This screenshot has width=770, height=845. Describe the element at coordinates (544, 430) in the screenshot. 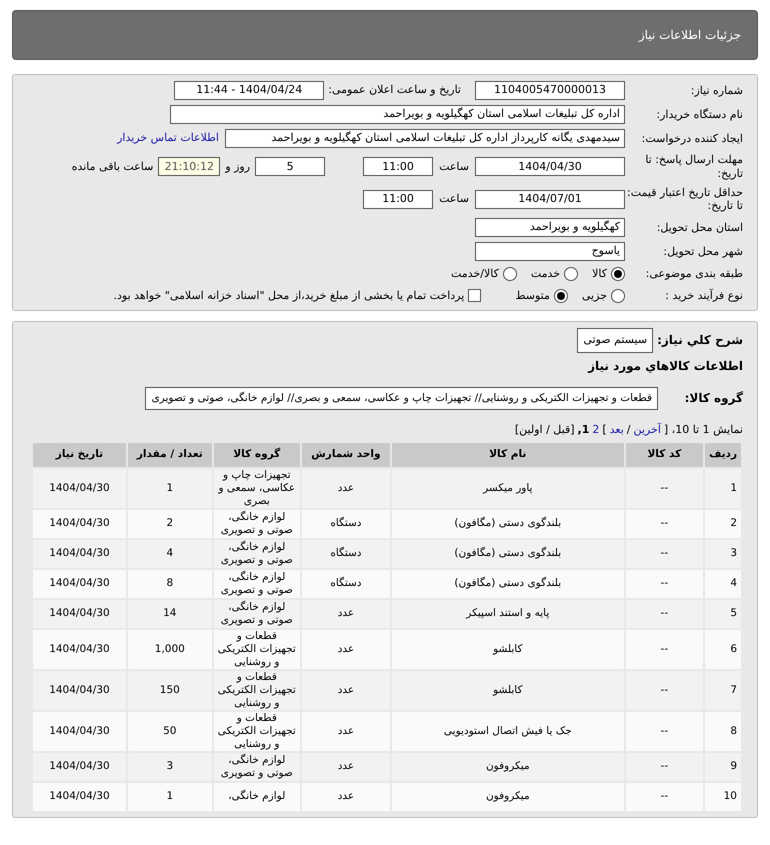

I see `pagination-text: [قبل / اولین]` at that location.